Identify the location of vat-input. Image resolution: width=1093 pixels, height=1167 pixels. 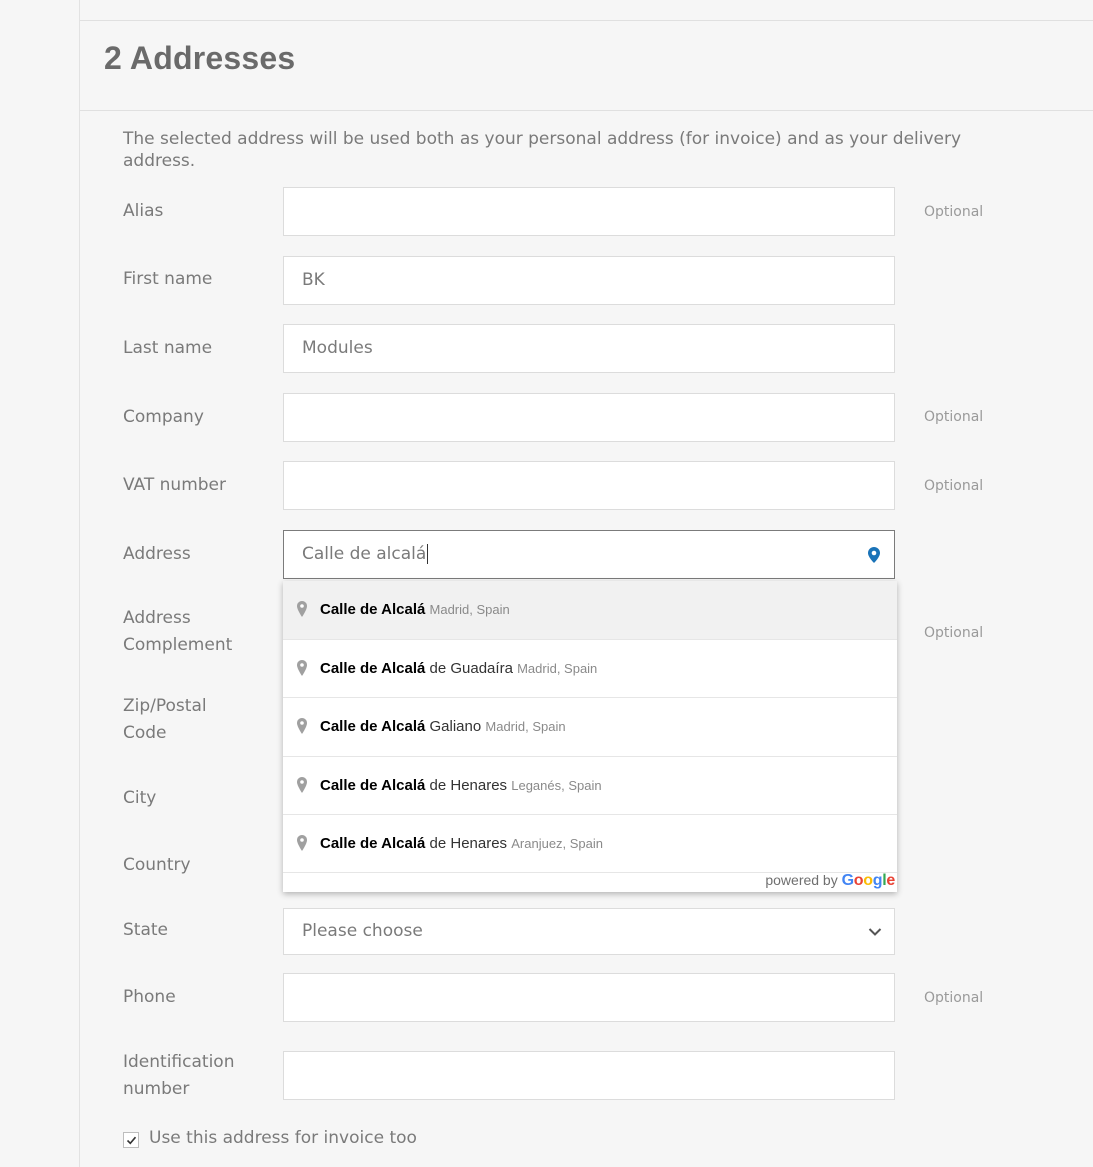
(589, 485).